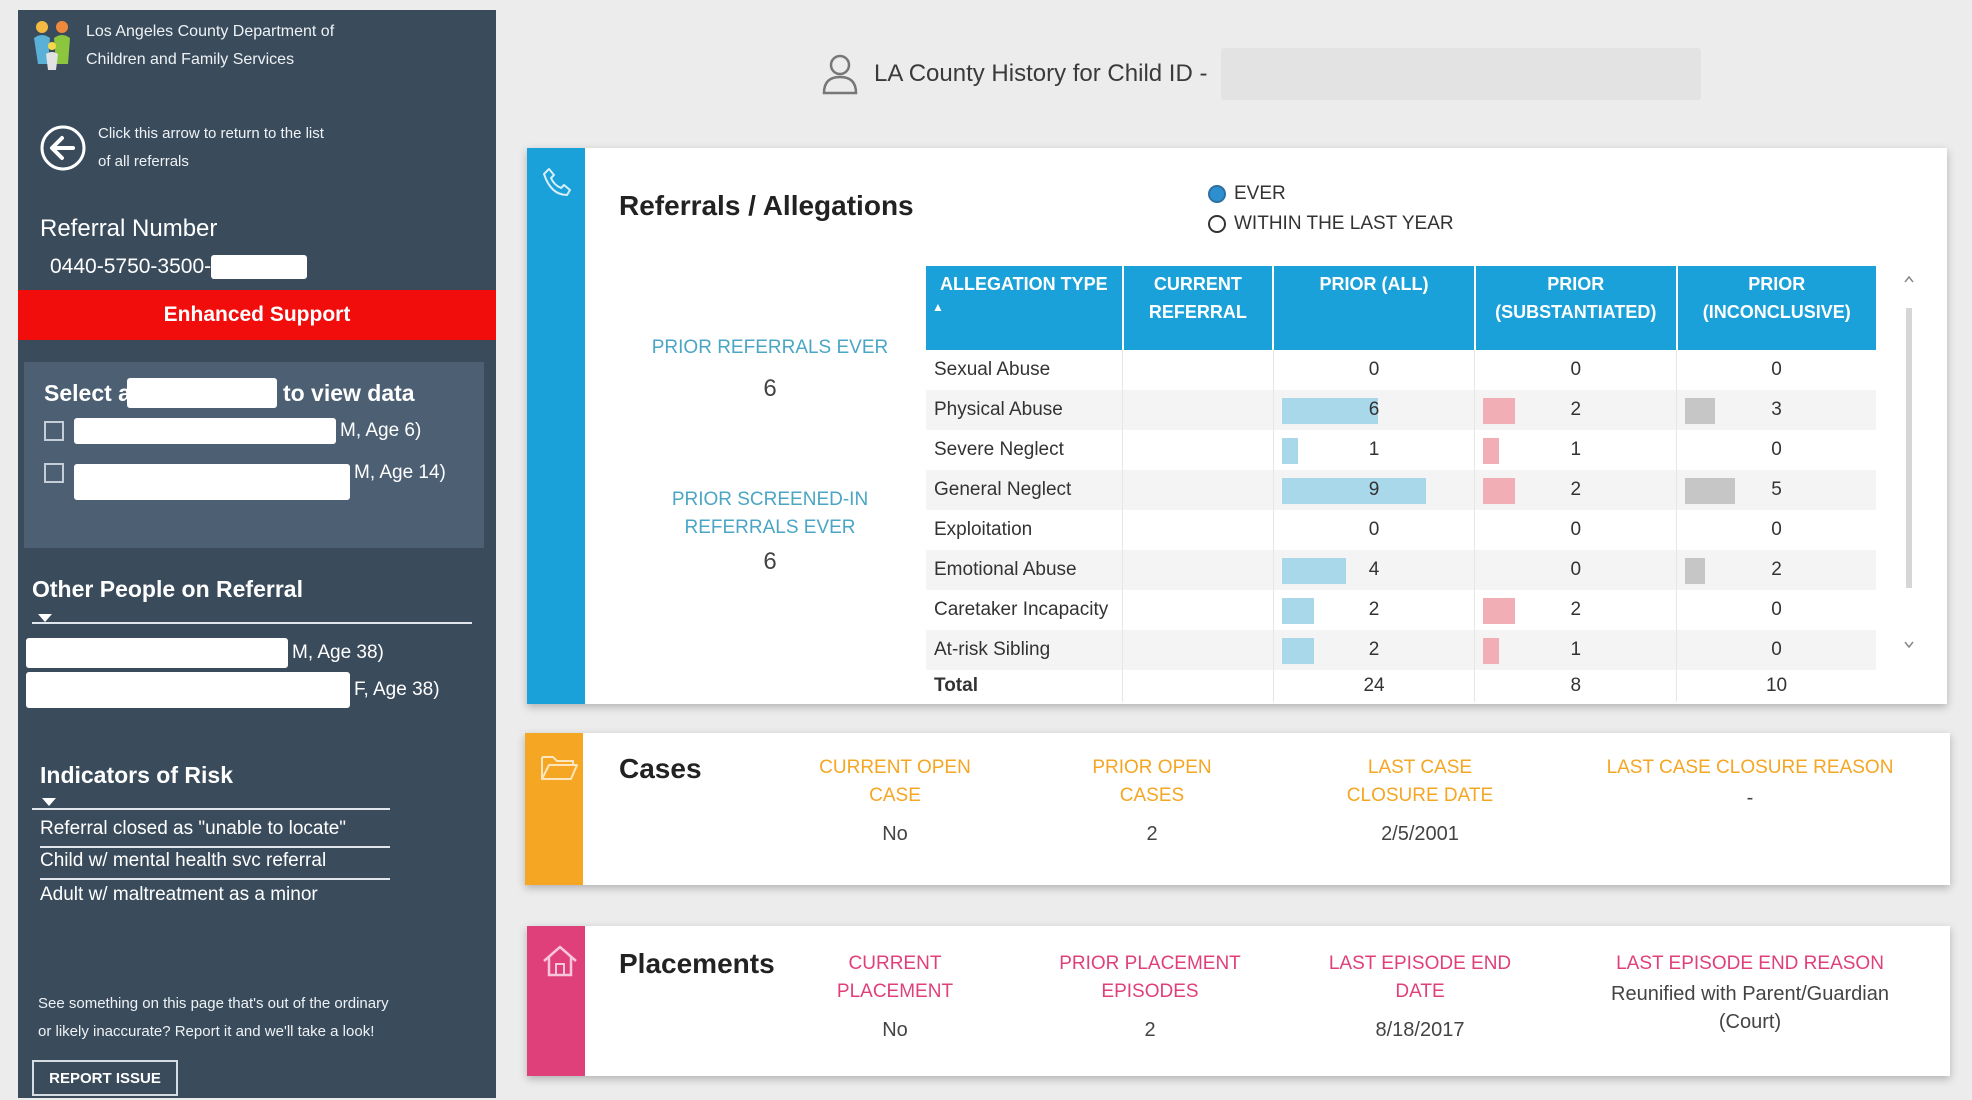 The width and height of the screenshot is (1972, 1100). I want to click on col-prior-all: PRIOR (ALL), so click(1374, 308).